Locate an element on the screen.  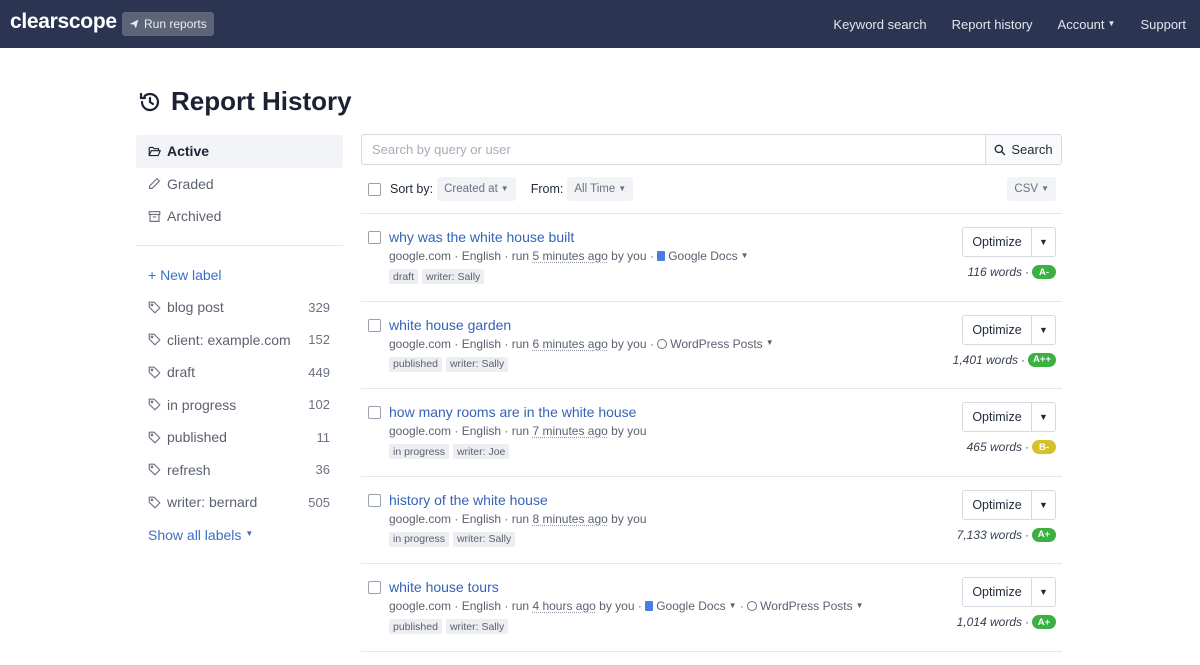
csv-dropdown: CSV ▼ is located at coordinates (1031, 189).